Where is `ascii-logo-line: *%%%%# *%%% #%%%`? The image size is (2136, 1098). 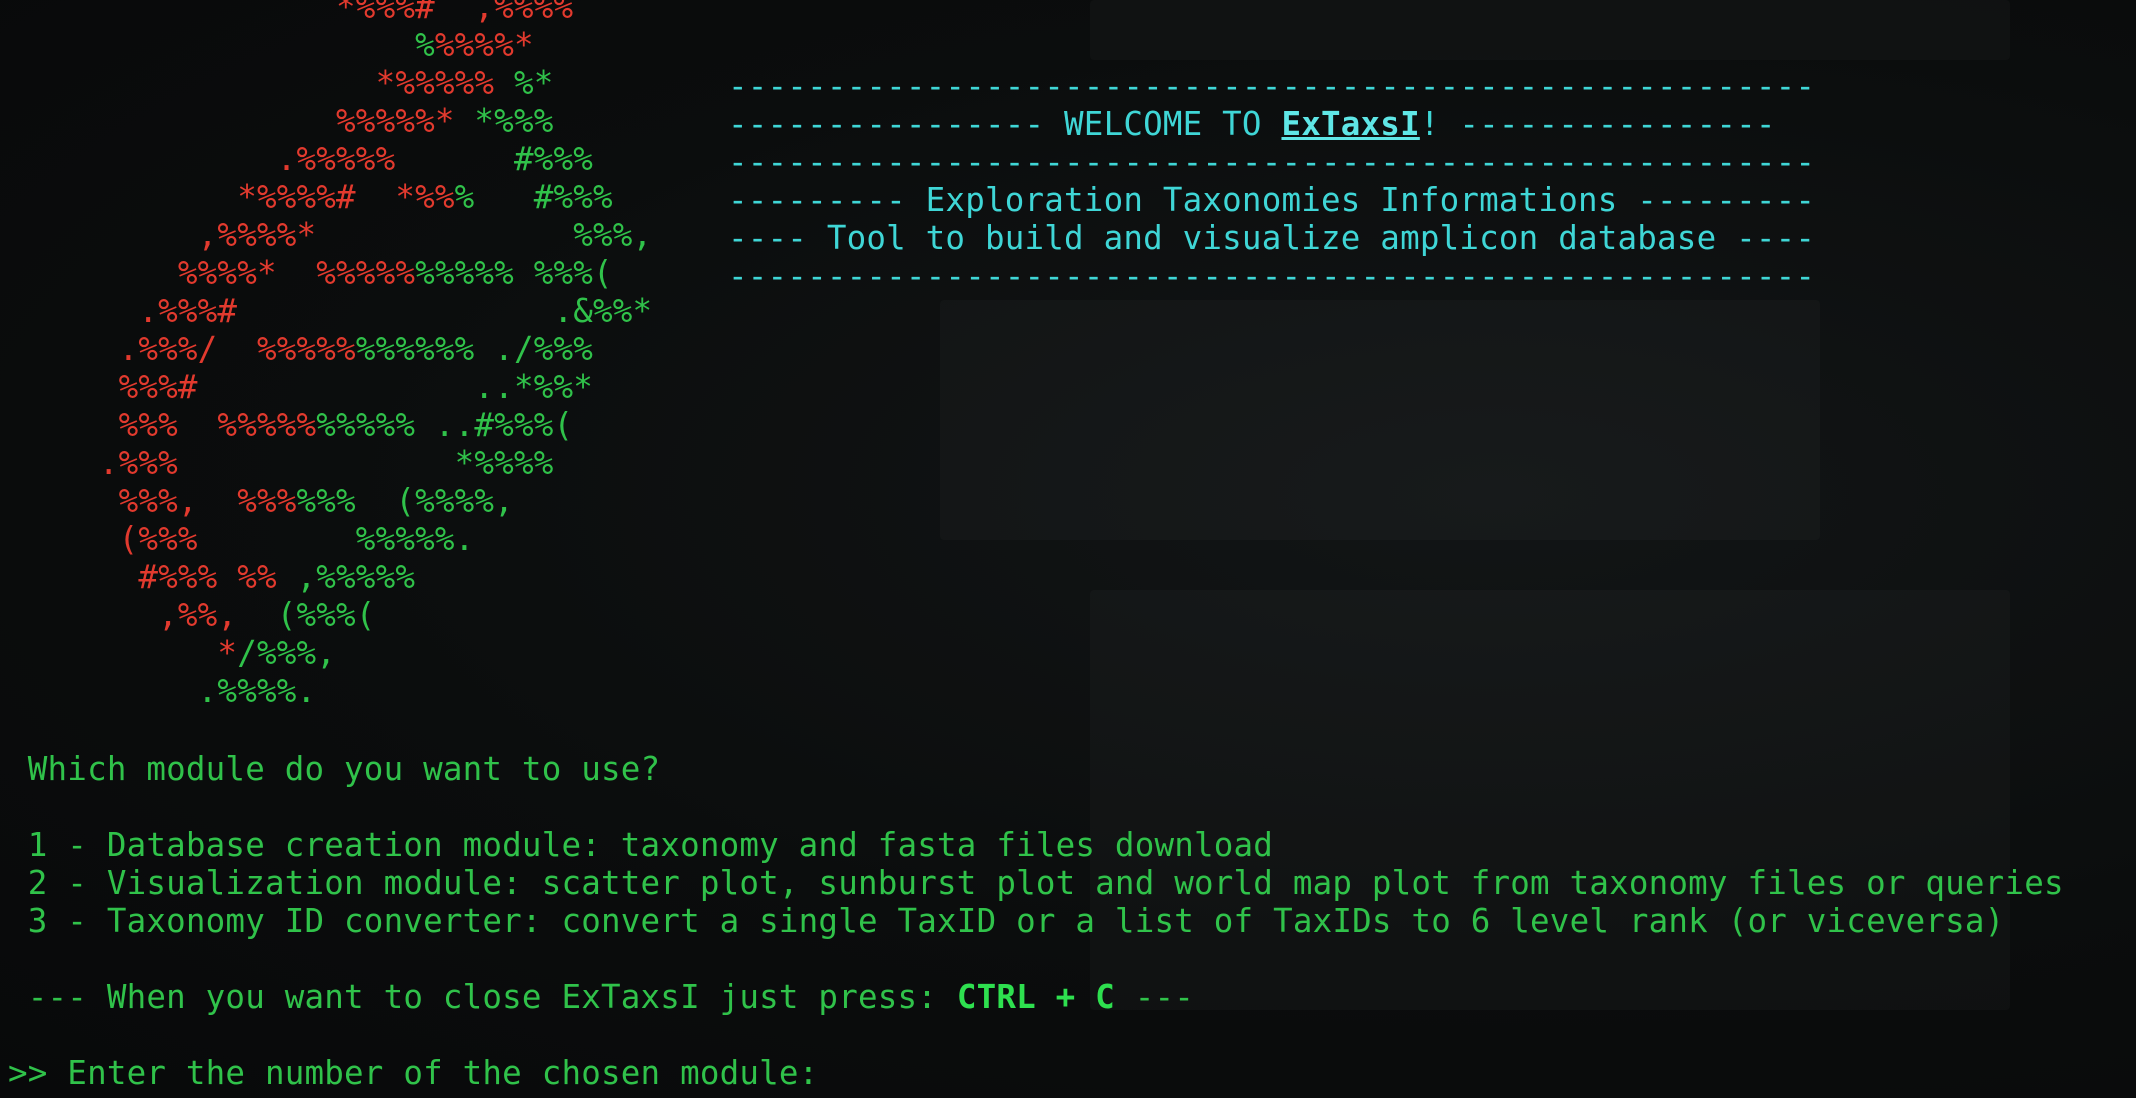
ascii-logo-line: *%%%%# *%%% #%%% is located at coordinates (306, 197).